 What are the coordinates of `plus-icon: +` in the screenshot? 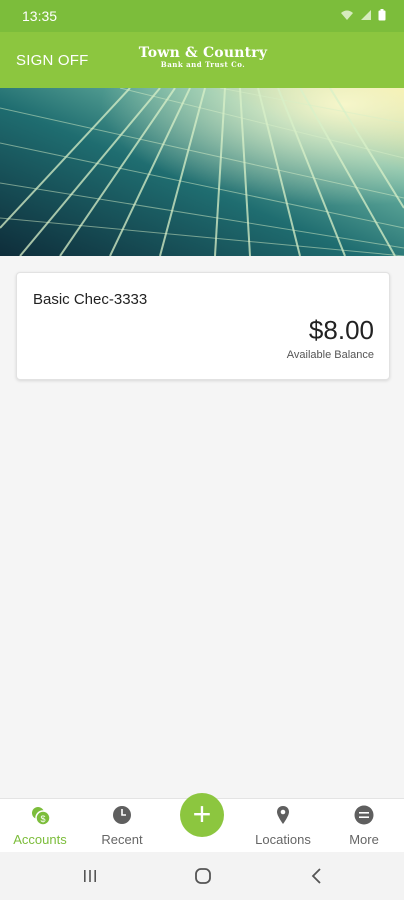 It's located at (202, 814).